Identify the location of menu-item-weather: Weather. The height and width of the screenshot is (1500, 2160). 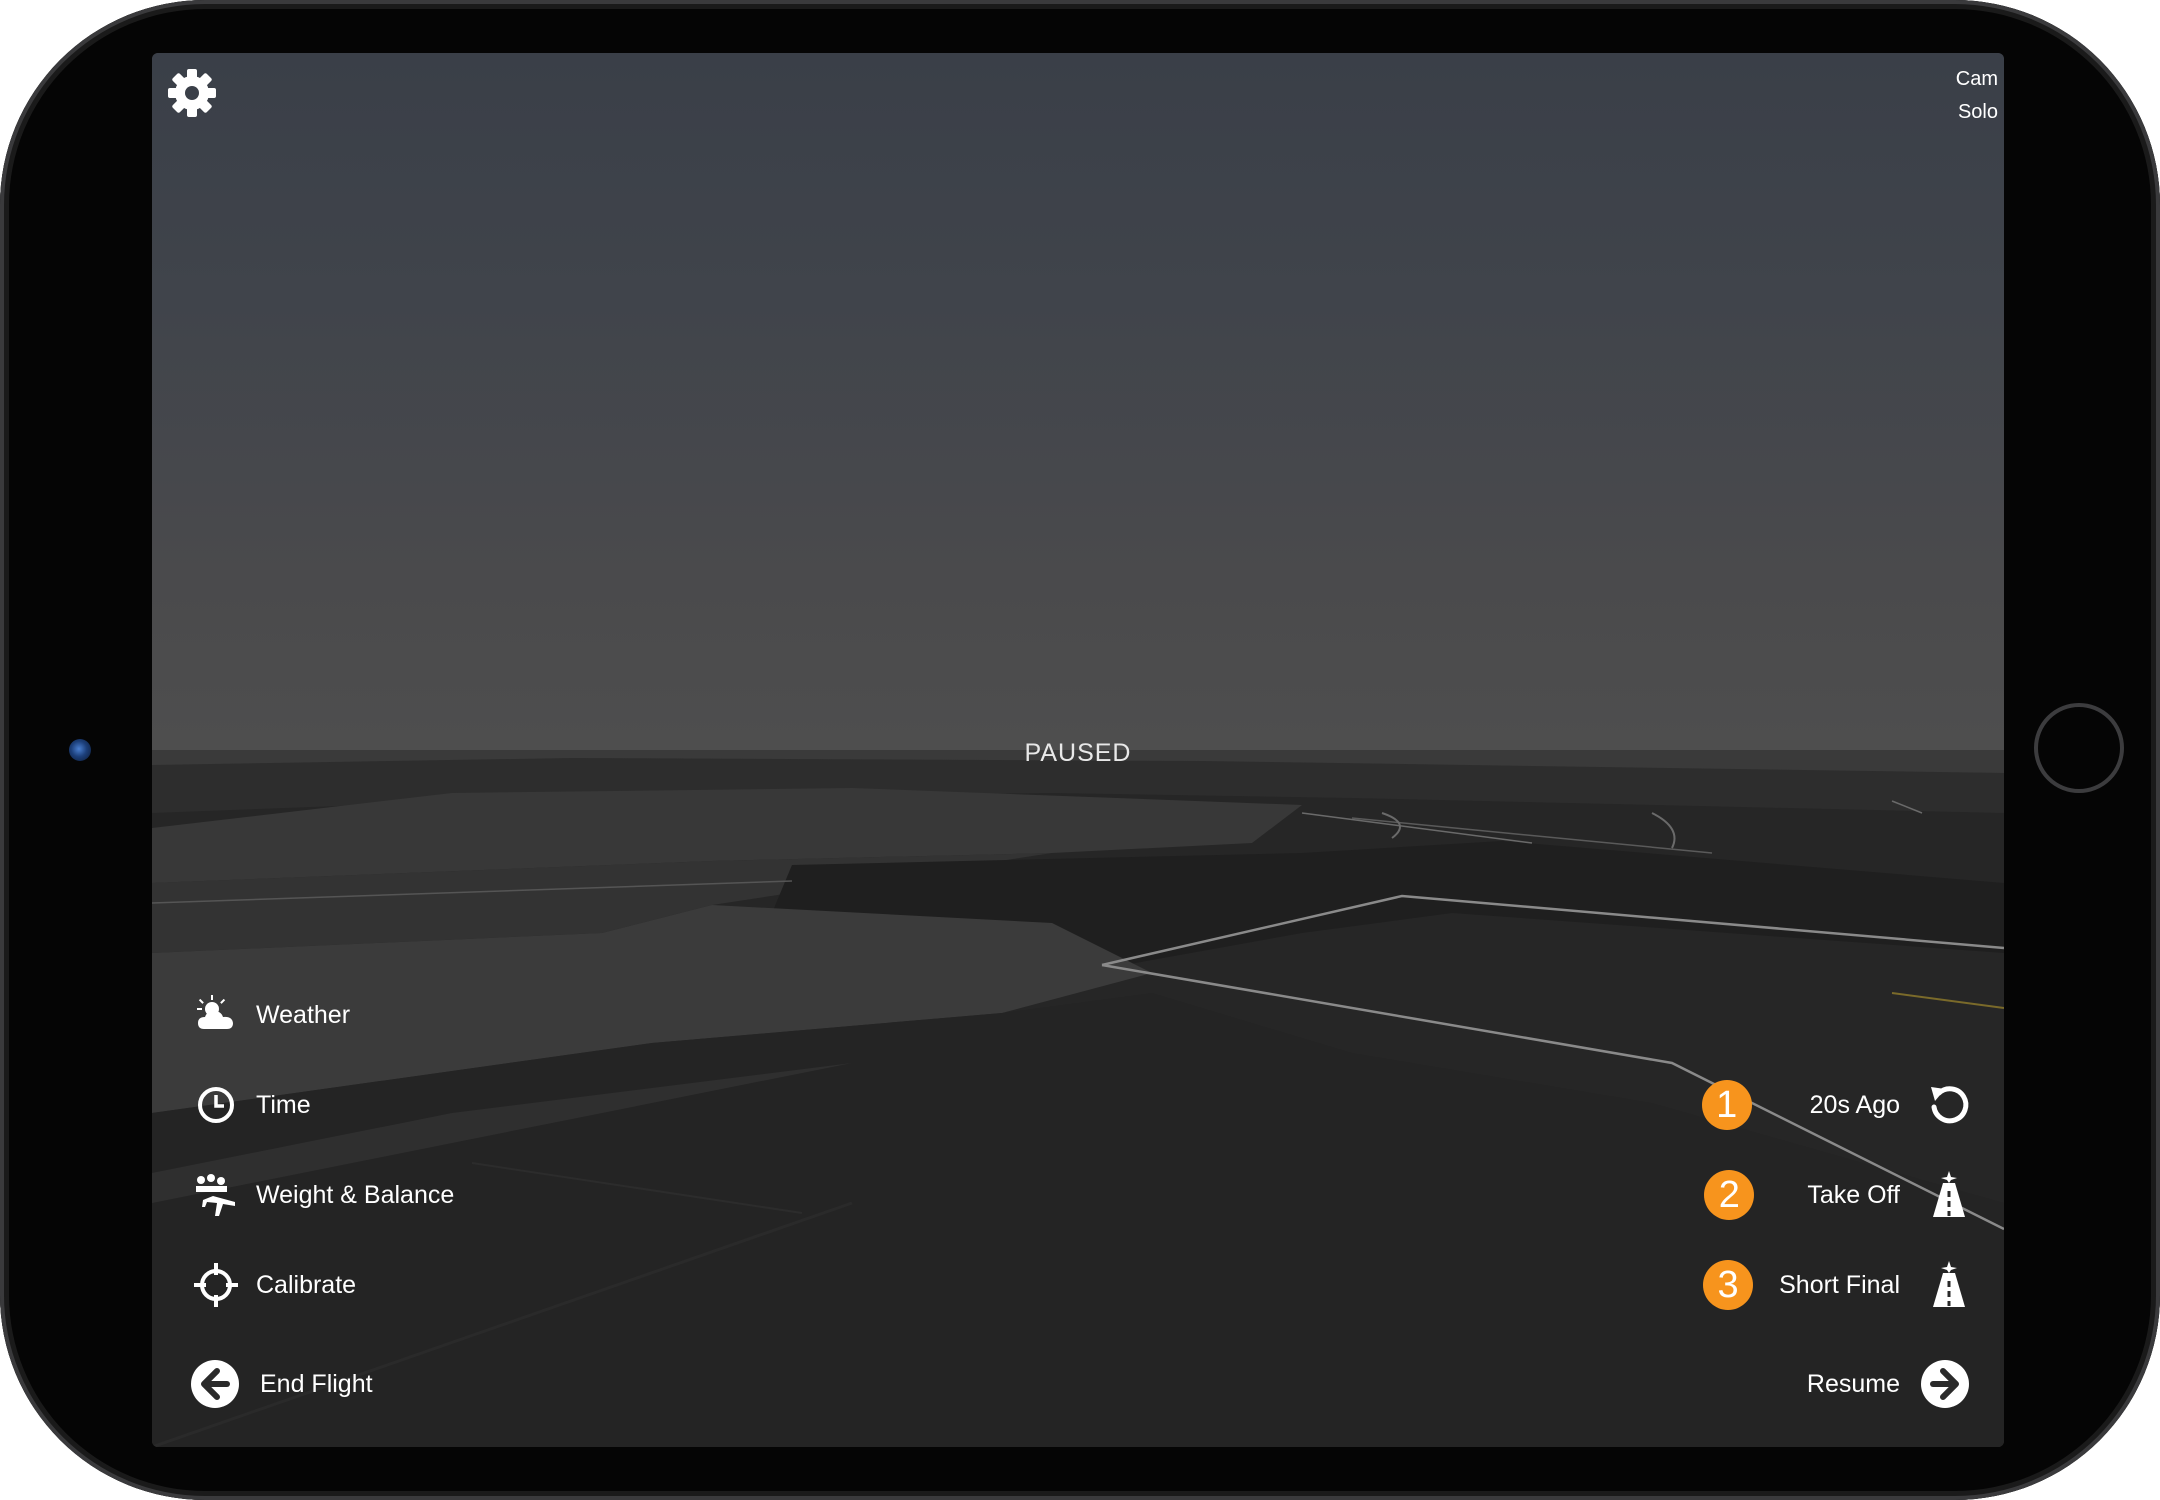
(271, 1015).